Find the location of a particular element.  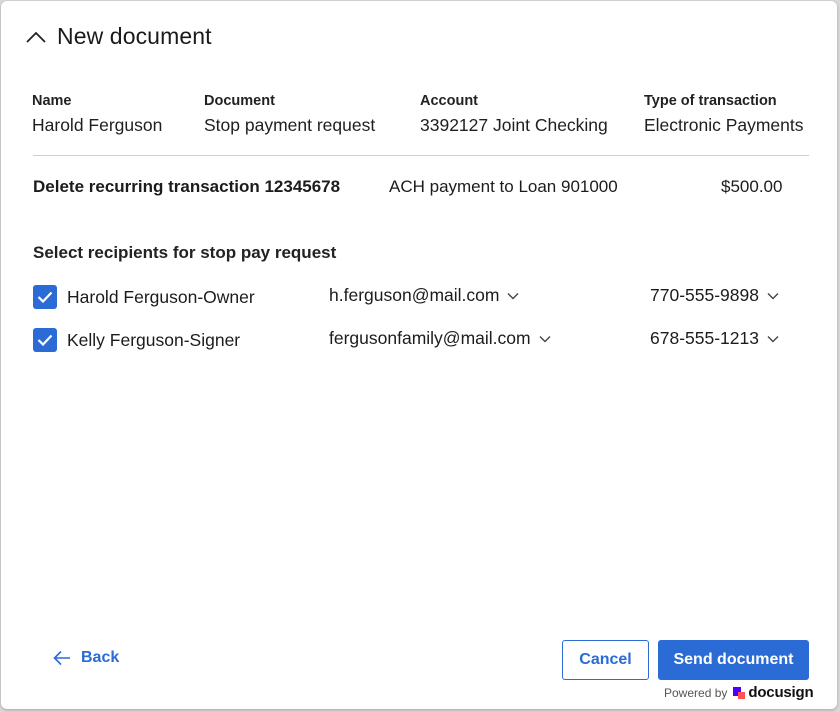

recipient-email-dropdown: h.ferguson@mail.com is located at coordinates (424, 295).